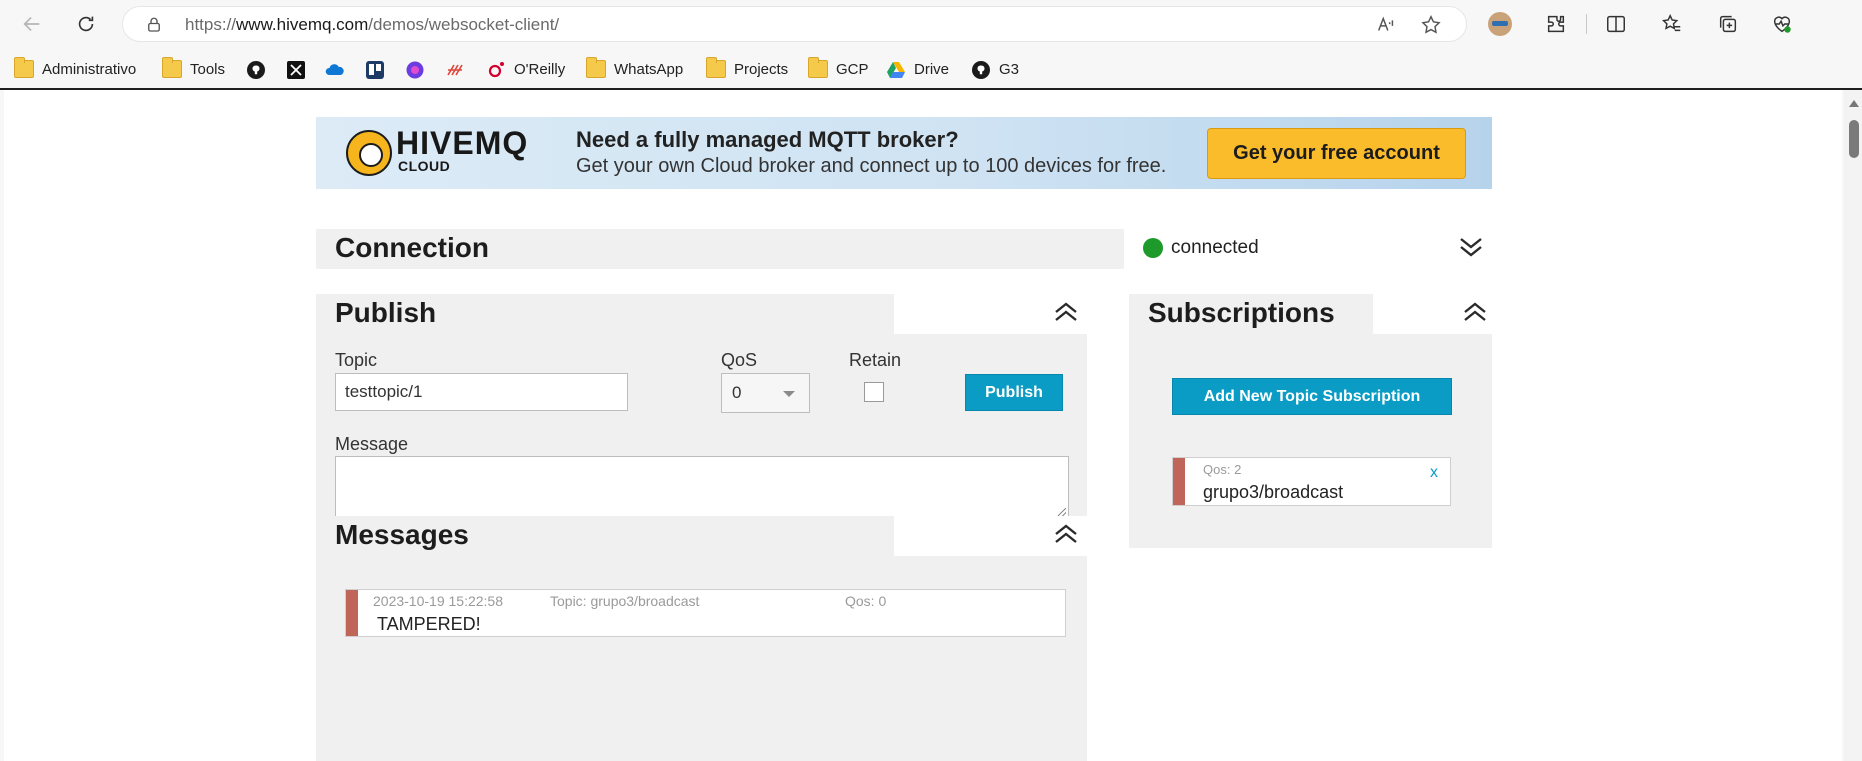 The image size is (1862, 761). I want to click on bookmark-projects: Projects, so click(747, 68).